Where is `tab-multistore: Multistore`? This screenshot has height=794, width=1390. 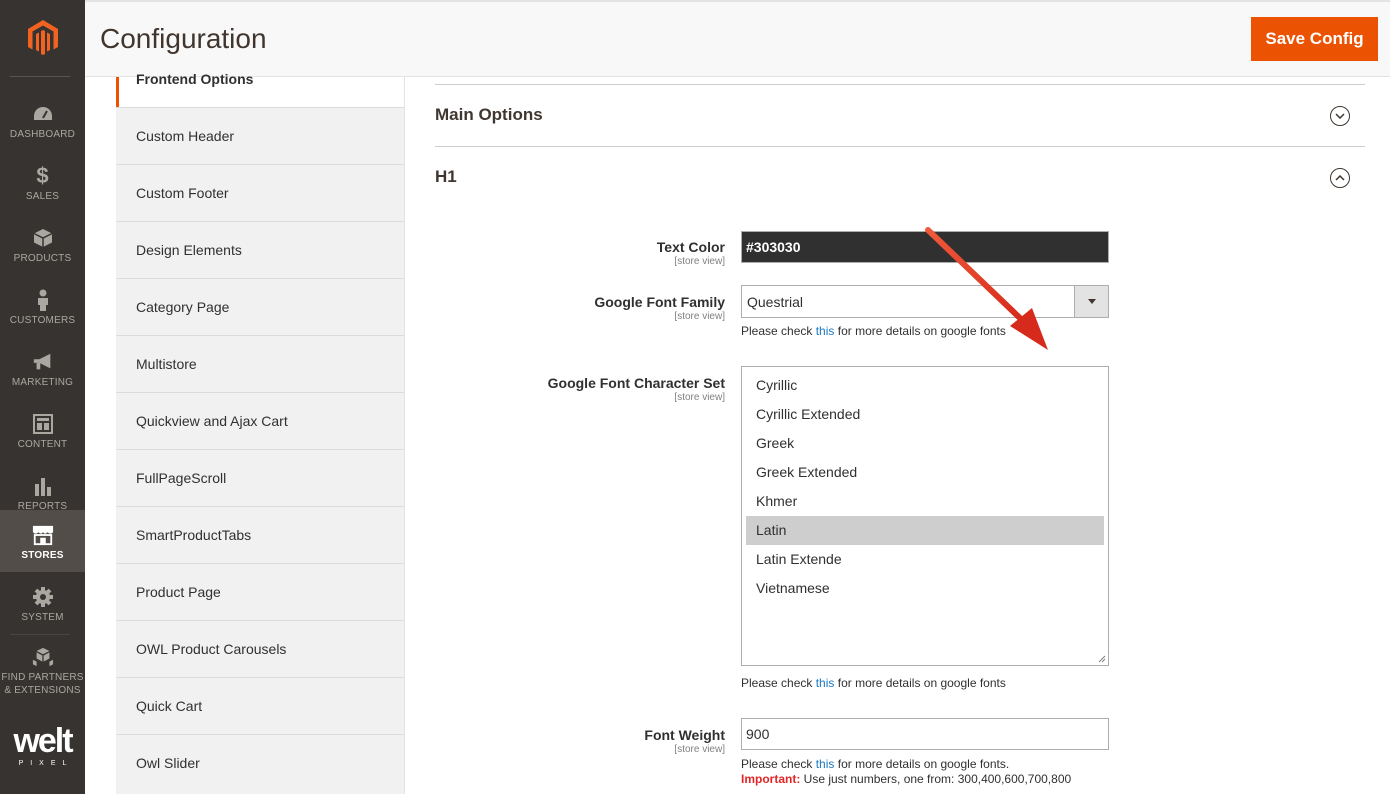
tab-multistore: Multistore is located at coordinates (260, 363).